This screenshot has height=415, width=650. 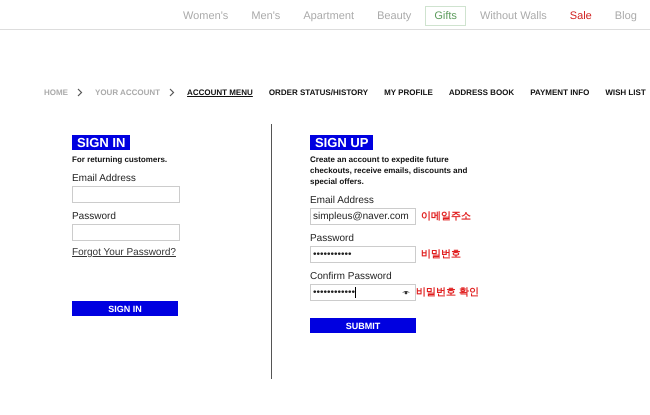 I want to click on account-menu-link: PAYMENT INFO, so click(x=560, y=92).